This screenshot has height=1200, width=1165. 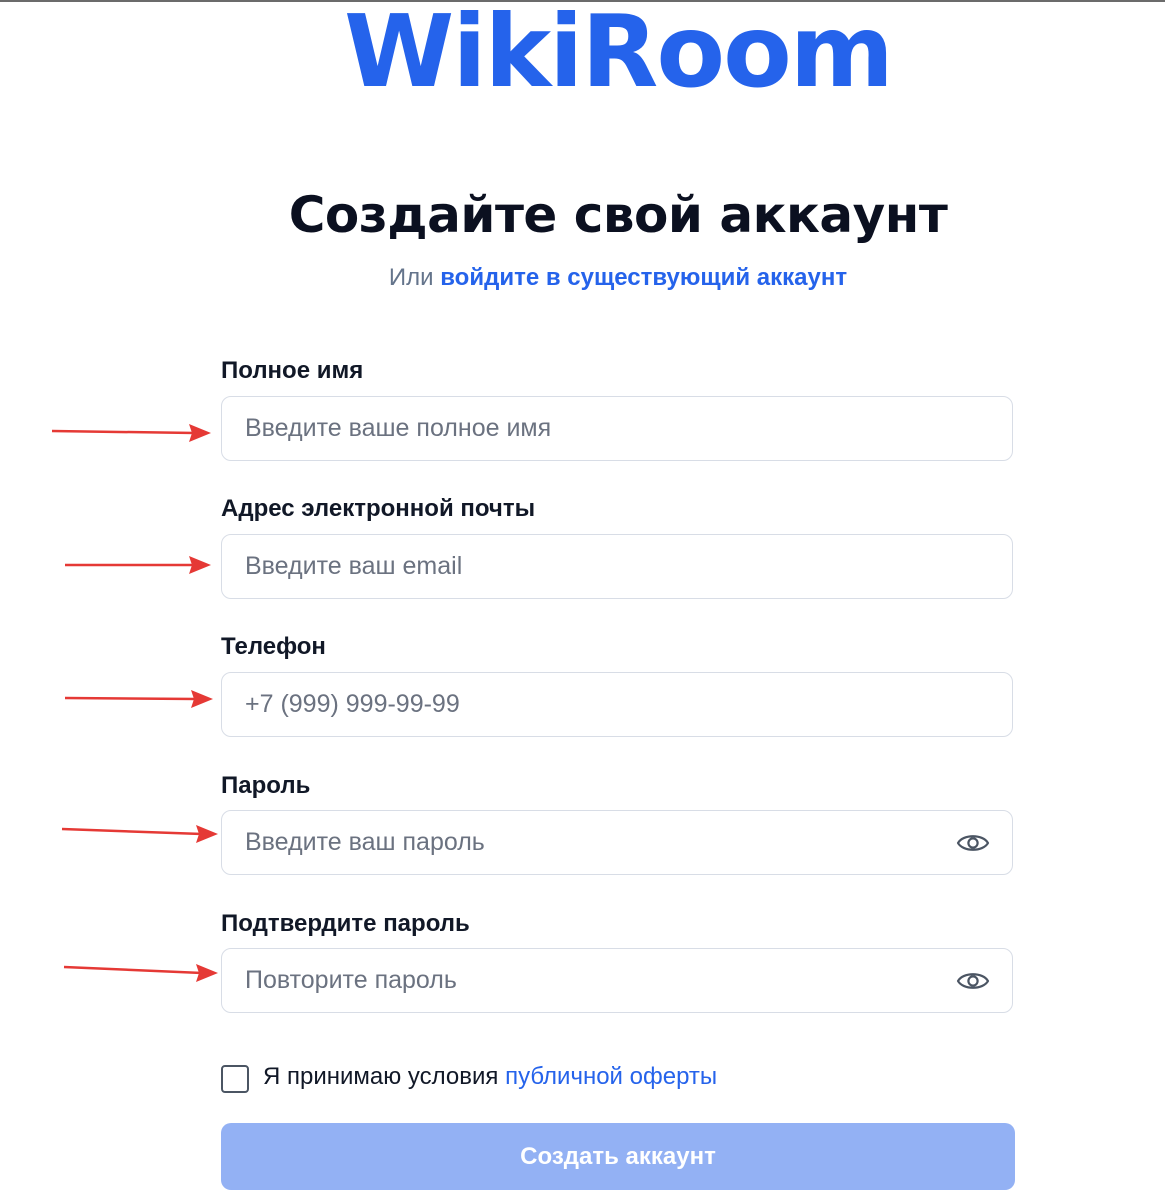 I want to click on annotation-arrows, so click(x=134, y=703).